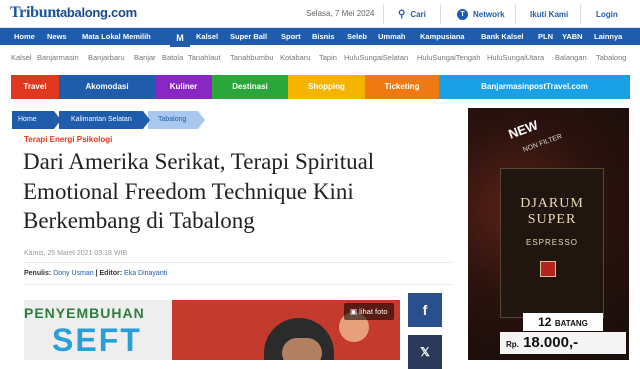  Describe the element at coordinates (326, 87) in the screenshot. I see `category-shopping: Shopping` at that location.